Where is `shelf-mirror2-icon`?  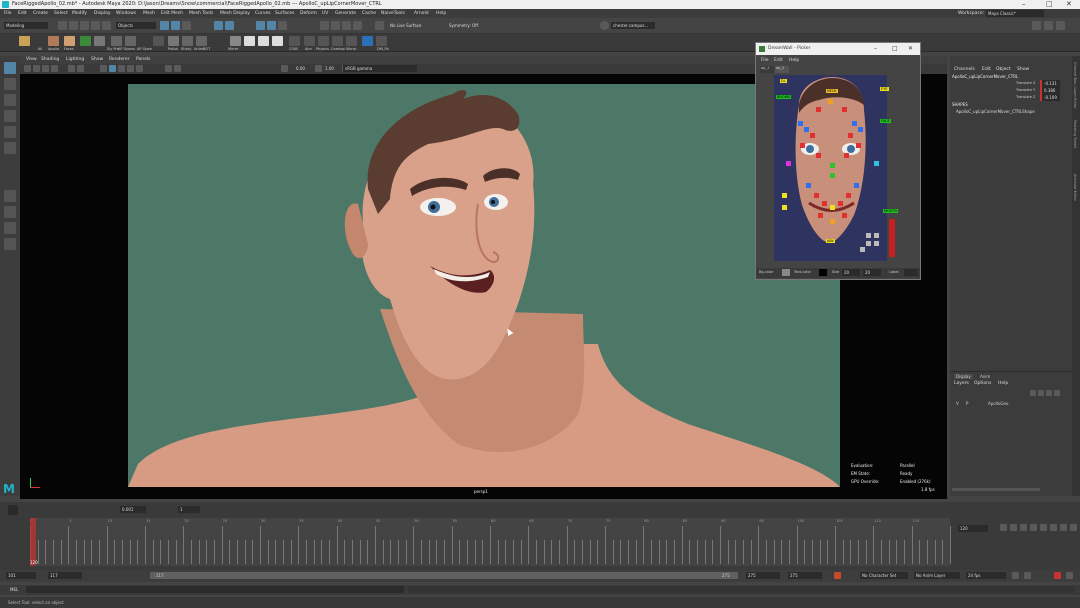
shelf-mirror2-icon is located at coordinates (351, 41).